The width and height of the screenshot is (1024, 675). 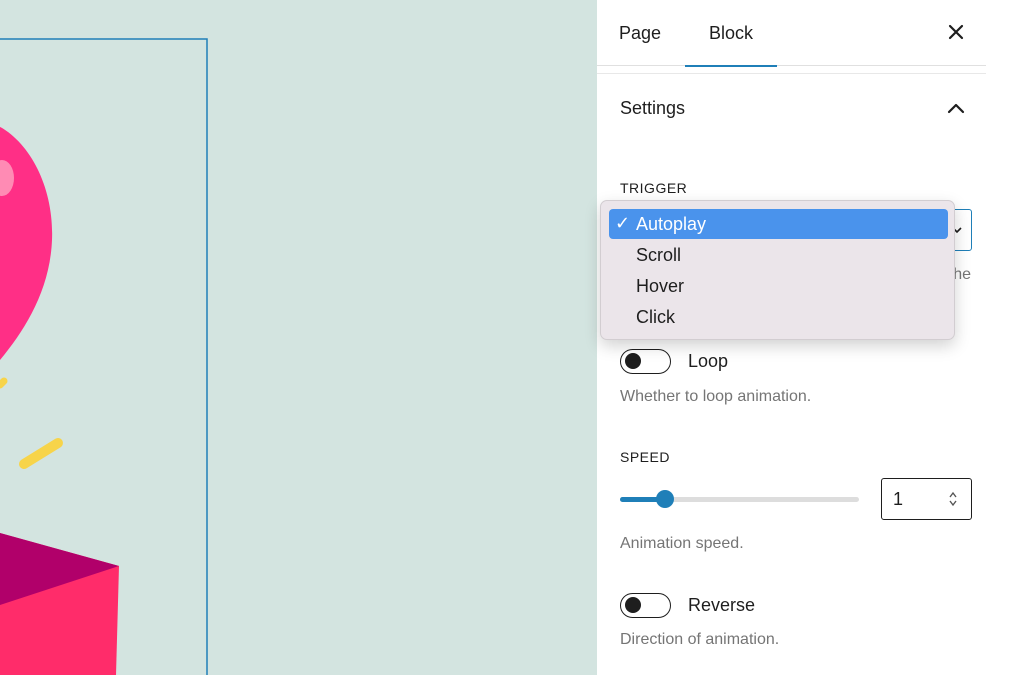 I want to click on close-sidebar-button, so click(x=956, y=32).